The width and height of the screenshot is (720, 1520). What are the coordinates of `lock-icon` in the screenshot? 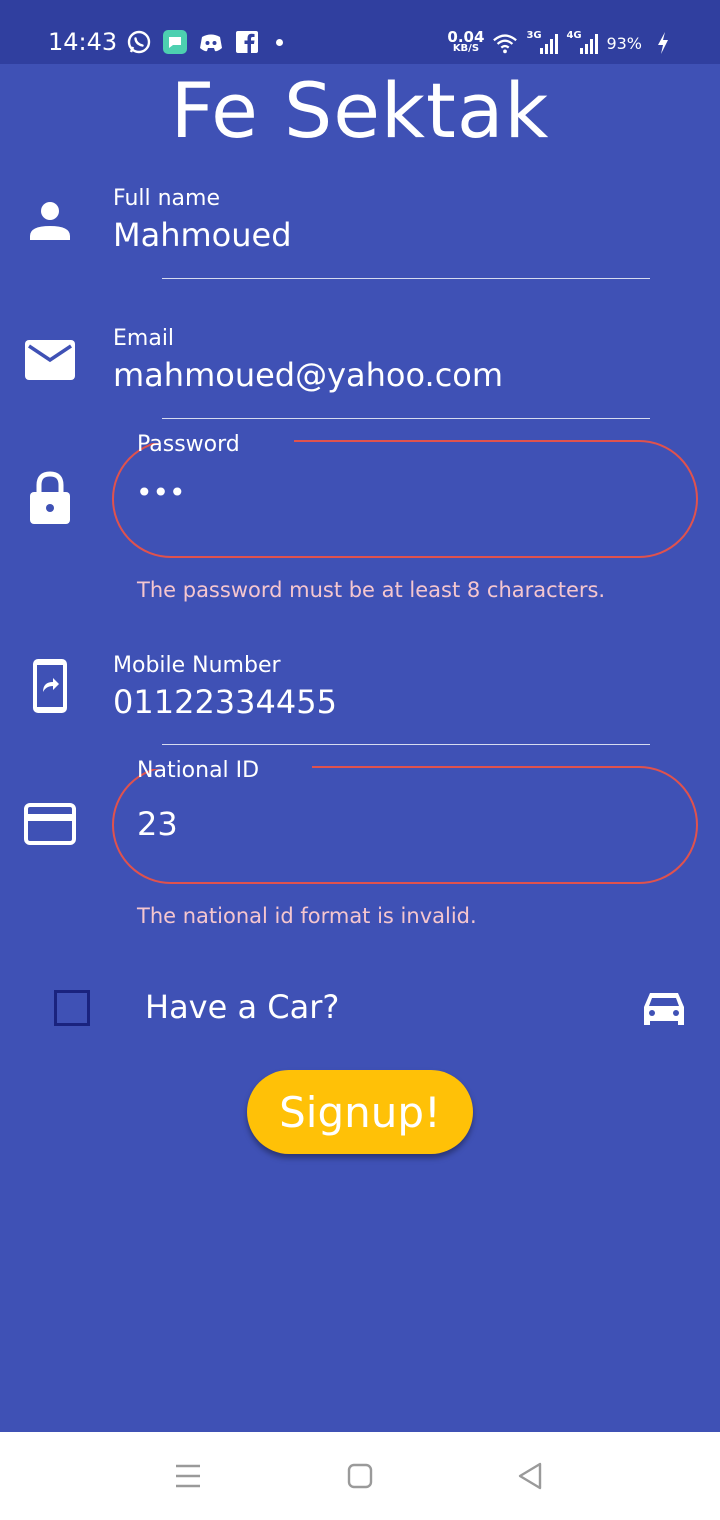 It's located at (50, 497).